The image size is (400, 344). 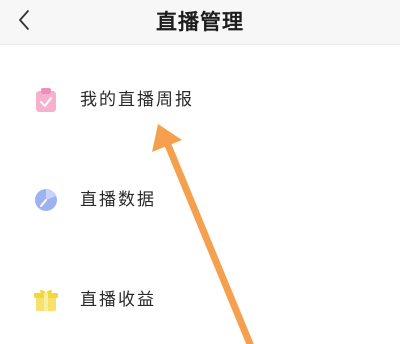 What do you see at coordinates (118, 300) in the screenshot?
I see `menu-item-label: 直播收益` at bounding box center [118, 300].